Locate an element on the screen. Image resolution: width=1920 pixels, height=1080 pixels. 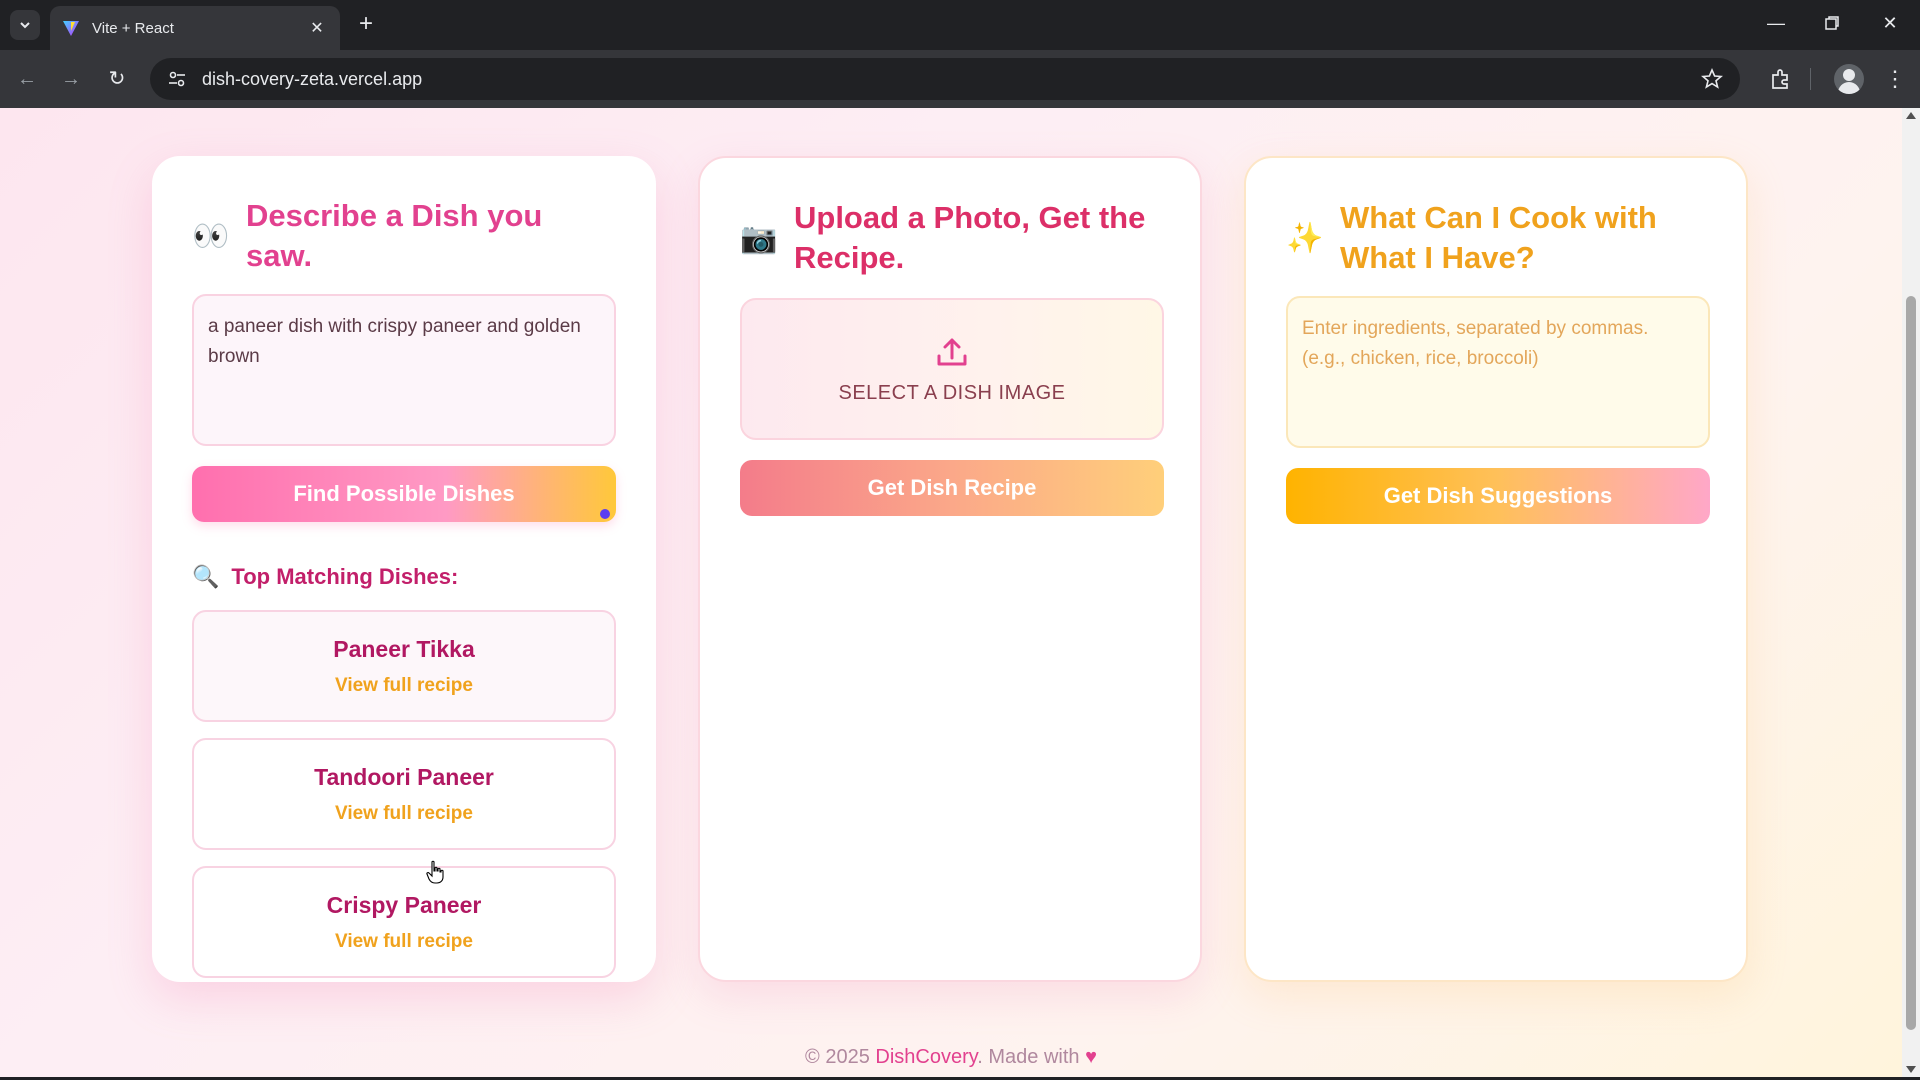
chevron-down-icon is located at coordinates (25, 25).